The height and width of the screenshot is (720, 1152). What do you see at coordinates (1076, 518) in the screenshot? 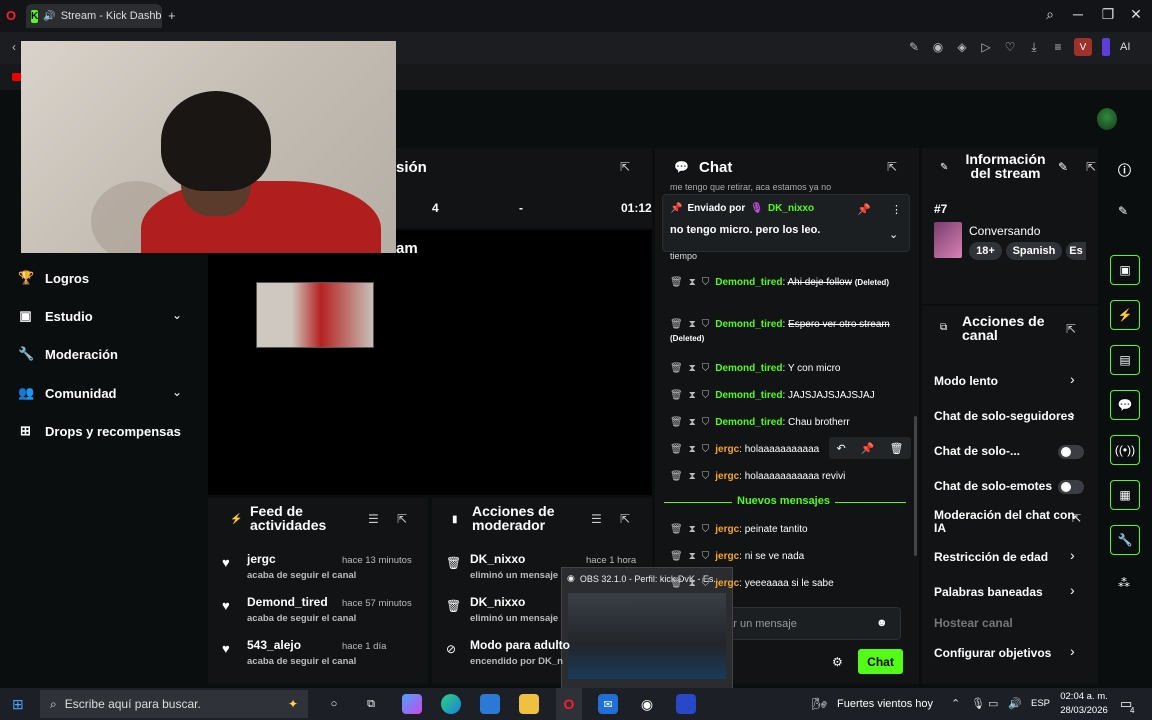
I see `external-link-icon: ⇱` at bounding box center [1076, 518].